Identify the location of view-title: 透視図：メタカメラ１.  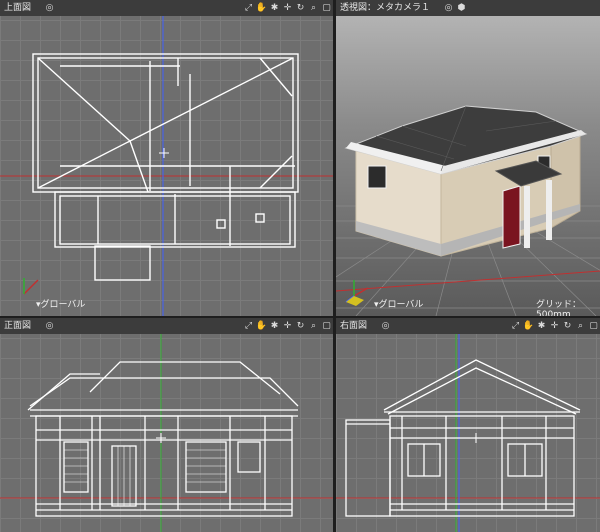
(385, 8).